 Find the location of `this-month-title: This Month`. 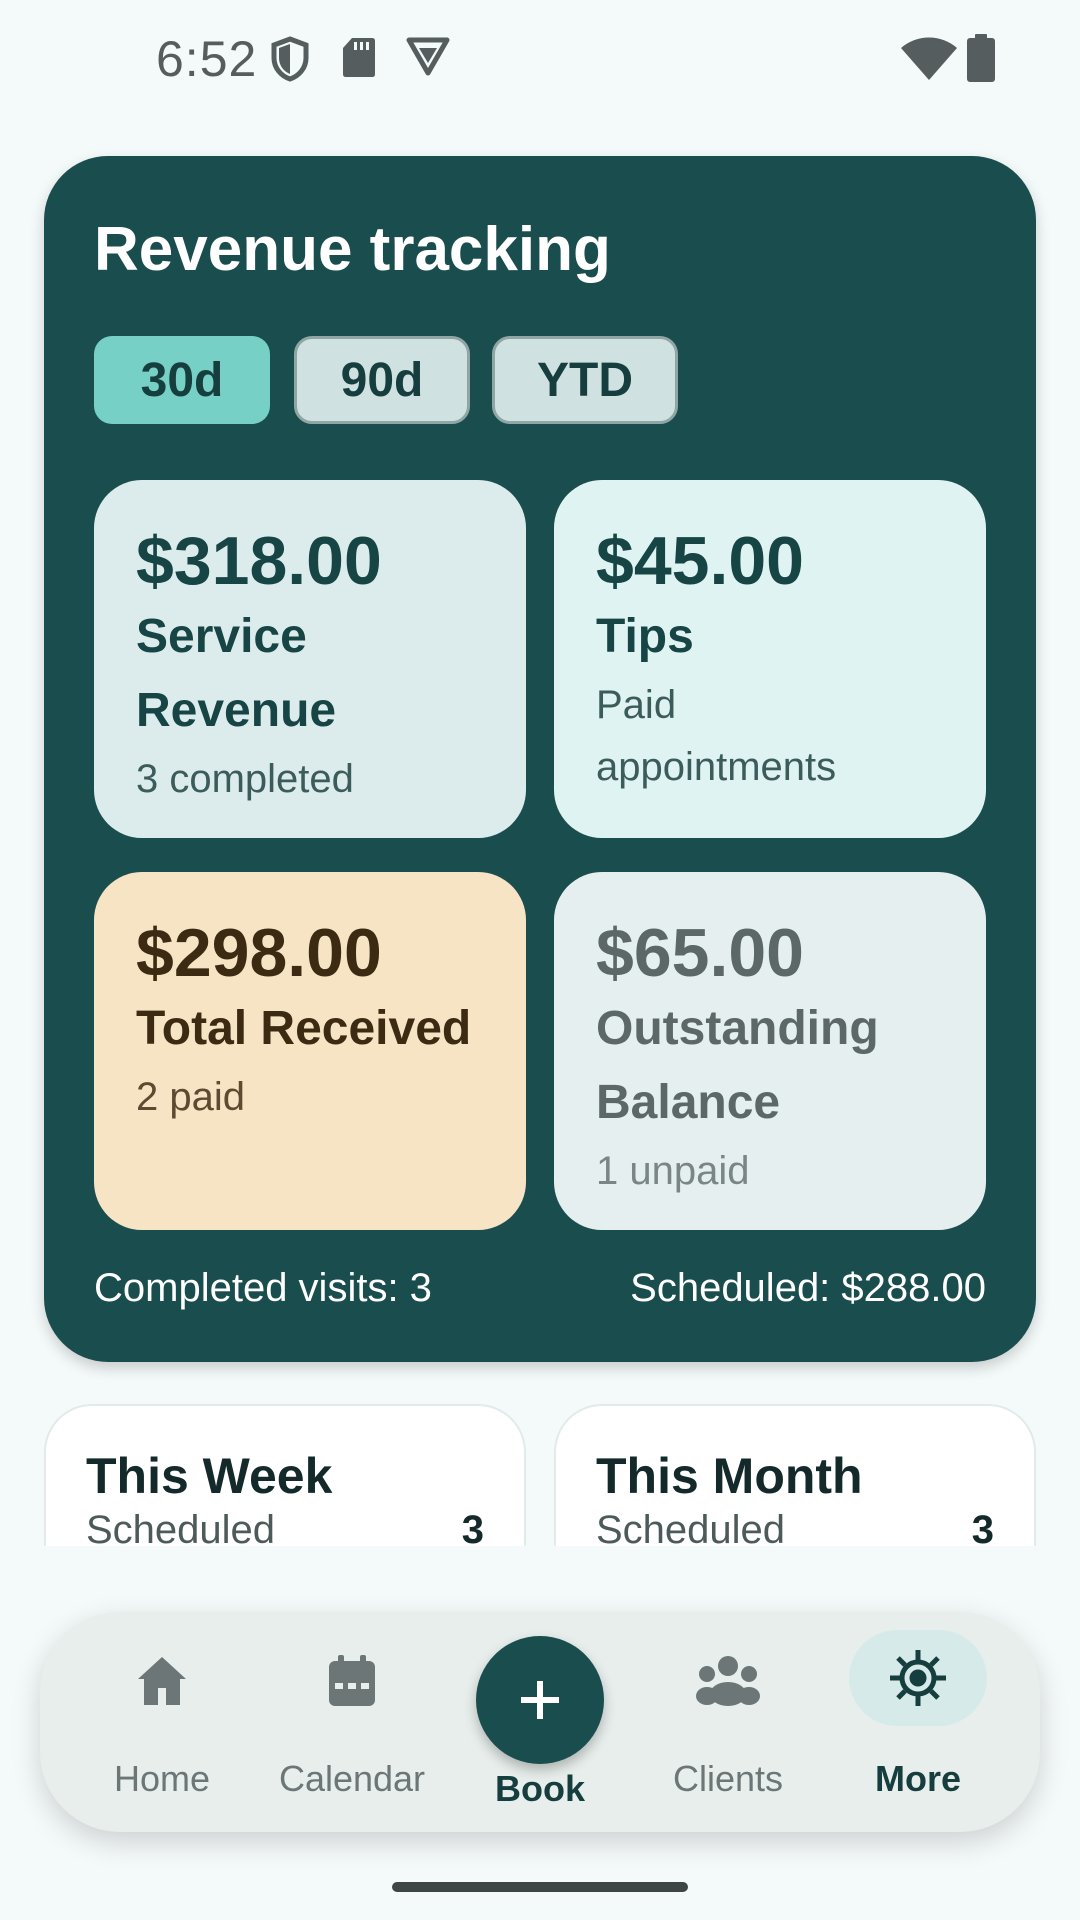

this-month-title: This Month is located at coordinates (729, 1476).